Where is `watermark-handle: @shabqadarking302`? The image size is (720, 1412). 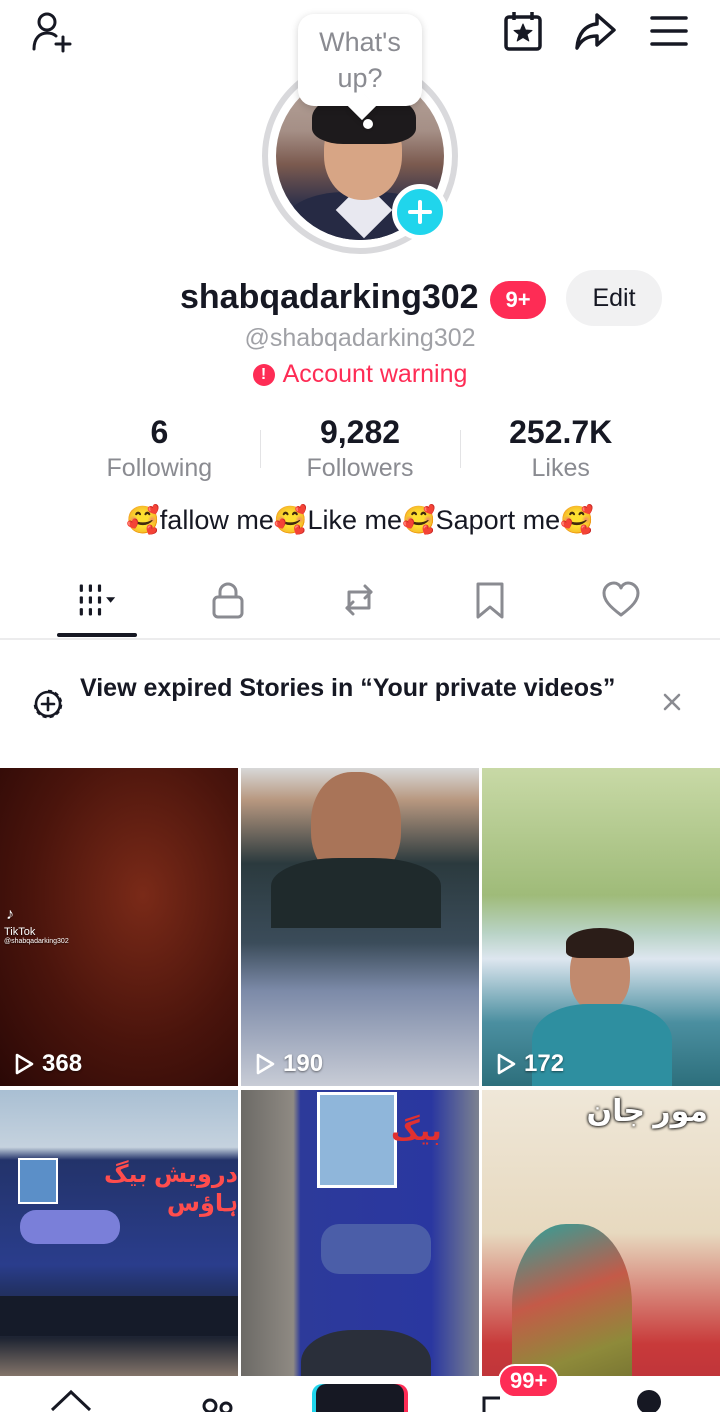 watermark-handle: @shabqadarking302 is located at coordinates (36, 941).